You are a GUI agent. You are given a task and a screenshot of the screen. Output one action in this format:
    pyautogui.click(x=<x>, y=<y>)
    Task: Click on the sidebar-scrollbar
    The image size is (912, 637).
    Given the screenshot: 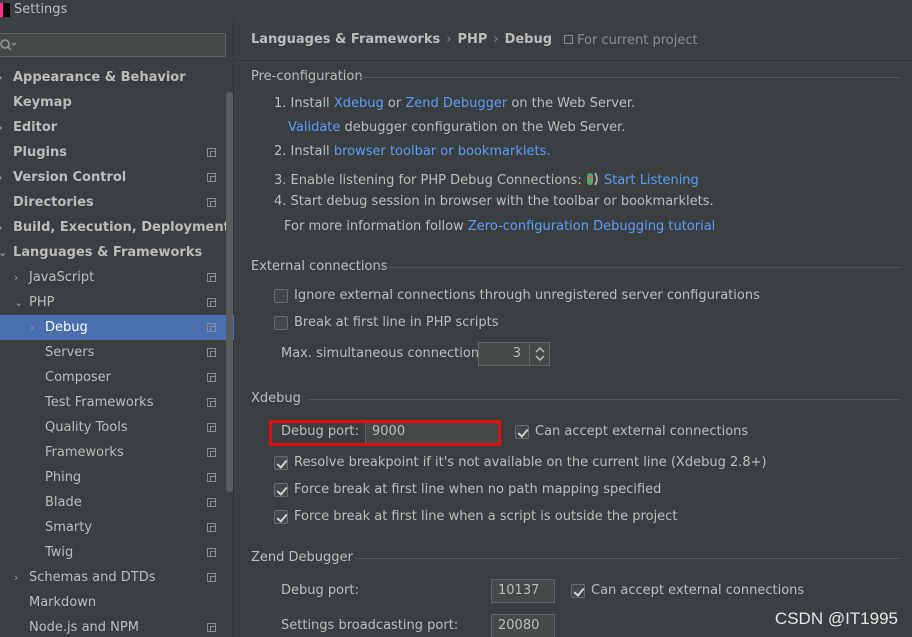 What is the action you would take?
    pyautogui.click(x=229, y=292)
    